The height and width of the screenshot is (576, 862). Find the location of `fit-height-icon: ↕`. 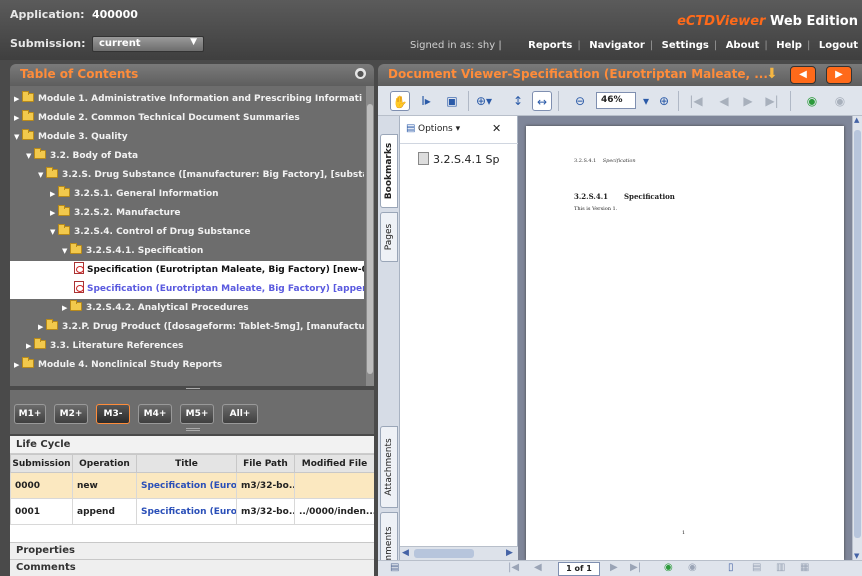

fit-height-icon: ↕ is located at coordinates (518, 101).